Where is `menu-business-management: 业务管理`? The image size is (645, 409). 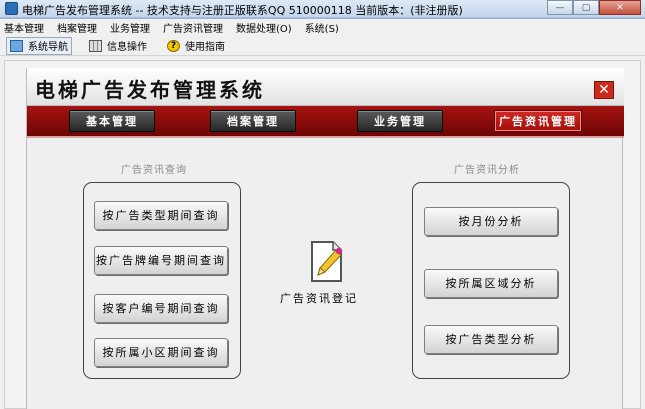 menu-business-management: 业务管理 is located at coordinates (130, 27).